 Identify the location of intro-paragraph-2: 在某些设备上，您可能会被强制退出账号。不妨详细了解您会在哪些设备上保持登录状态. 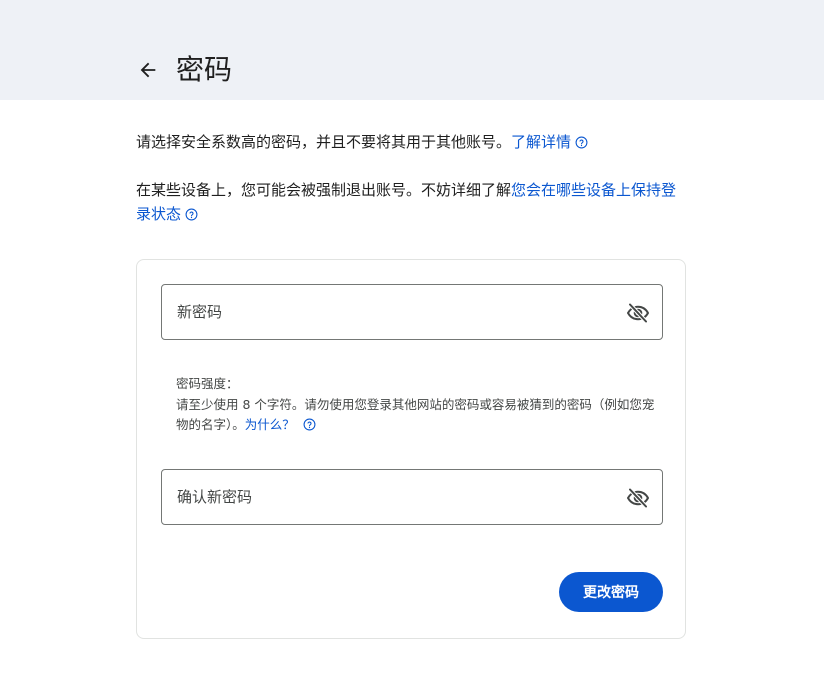
(412, 202).